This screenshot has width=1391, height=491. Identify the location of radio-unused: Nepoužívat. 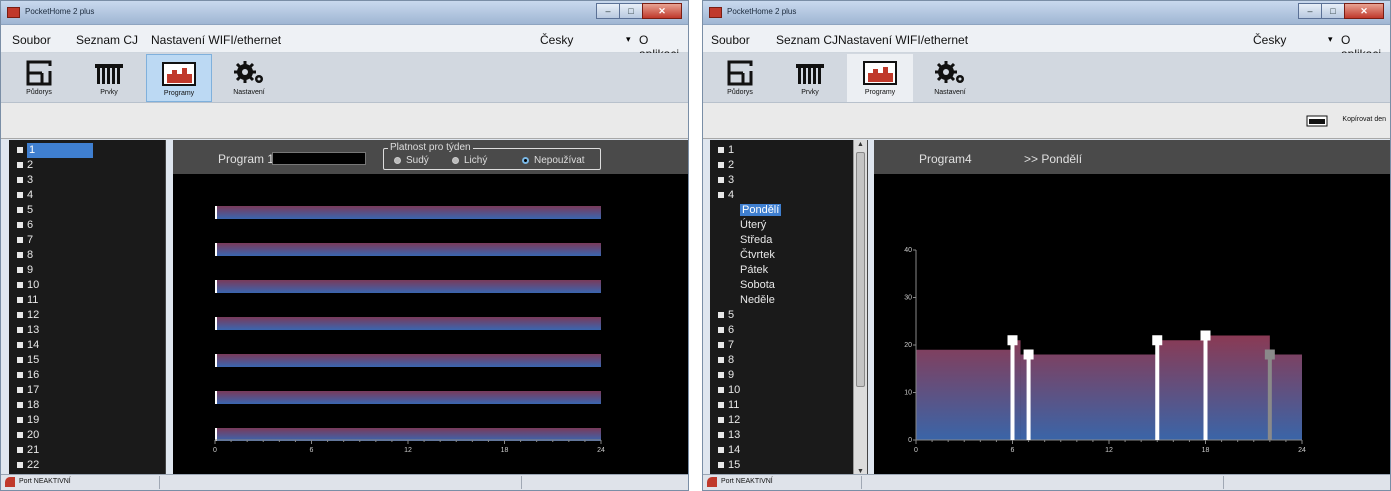
(553, 160).